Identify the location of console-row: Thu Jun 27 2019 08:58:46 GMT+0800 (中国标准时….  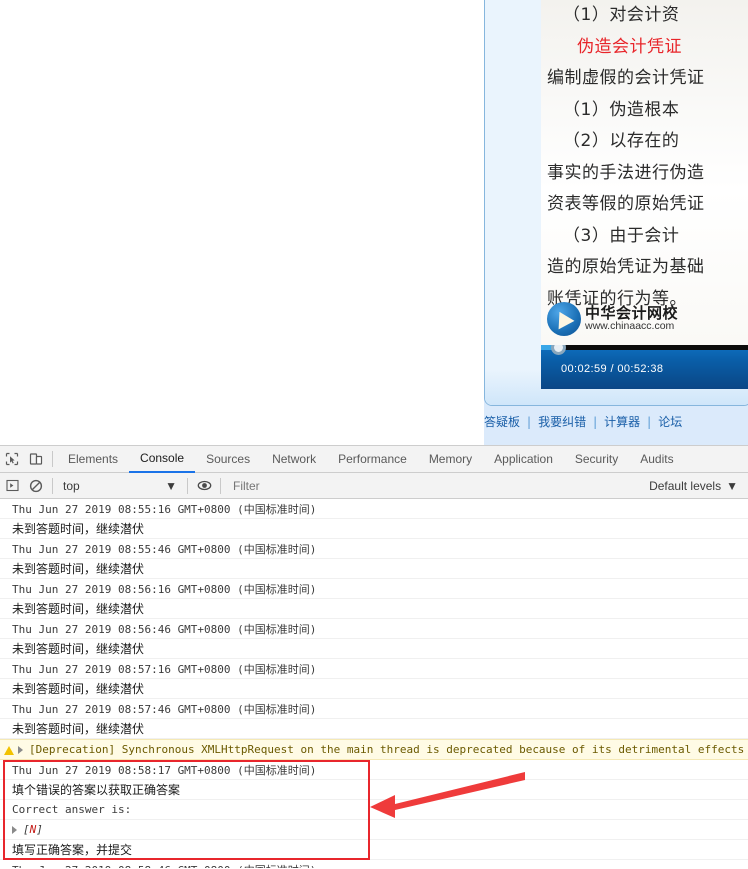
(374, 864).